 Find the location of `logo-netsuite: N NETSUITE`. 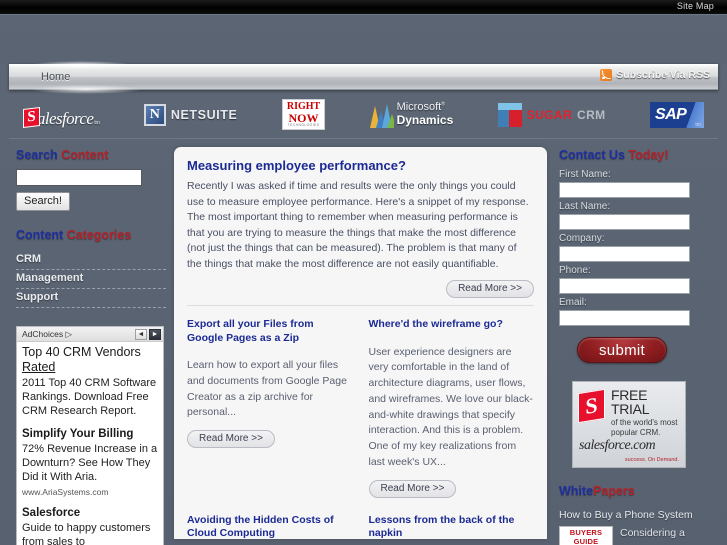

logo-netsuite: N NETSUITE is located at coordinates (190, 114).